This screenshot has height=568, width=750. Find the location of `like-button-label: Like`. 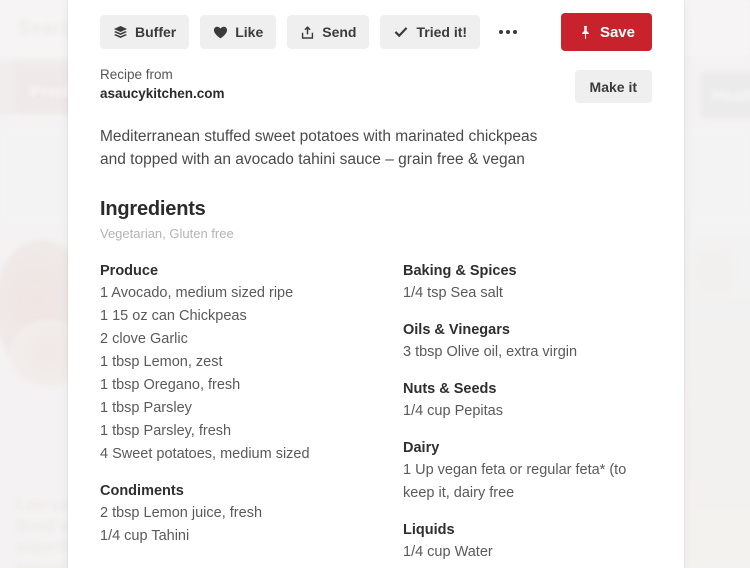

like-button-label: Like is located at coordinates (249, 32).